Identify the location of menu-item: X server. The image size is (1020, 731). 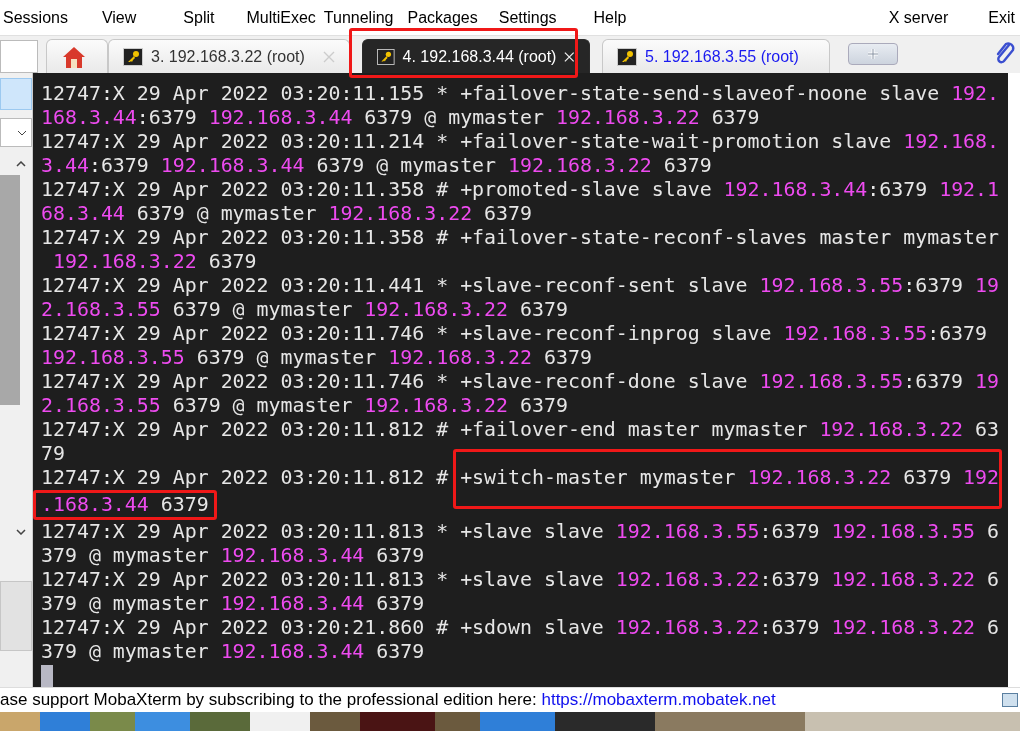
(918, 17).